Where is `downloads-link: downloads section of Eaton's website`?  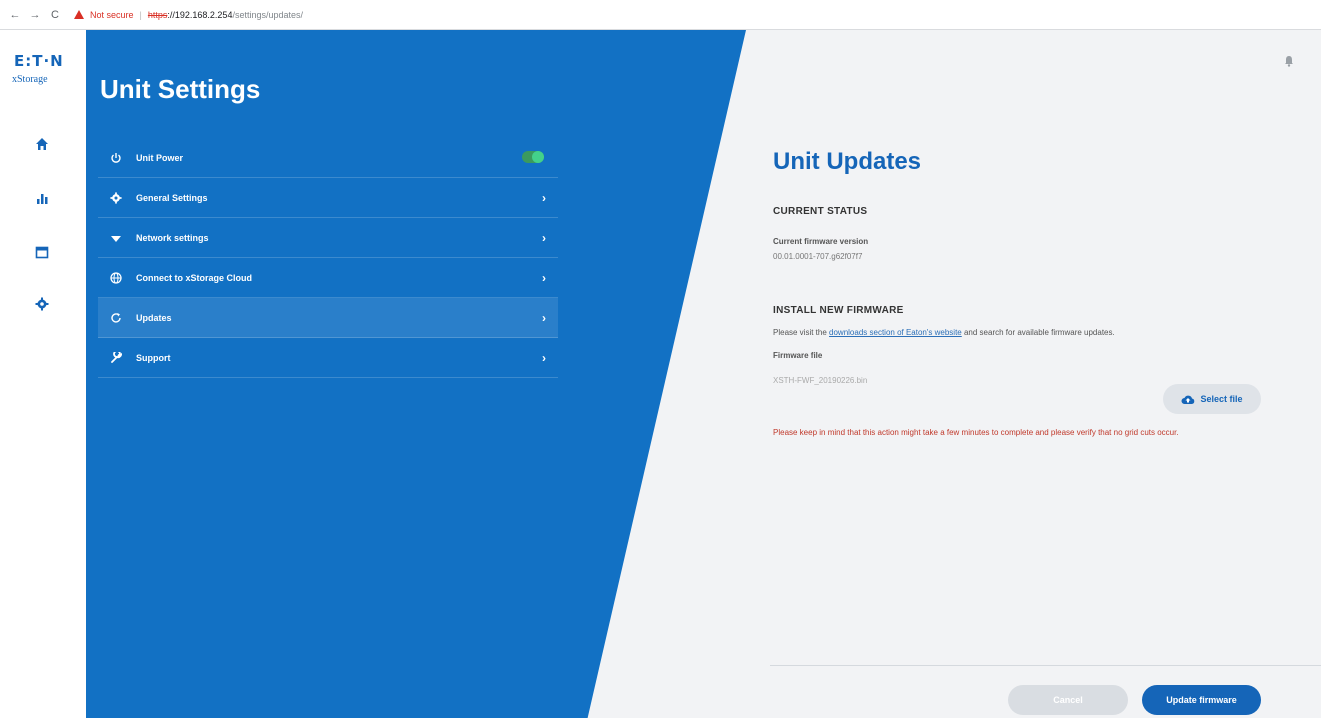 downloads-link: downloads section of Eaton's website is located at coordinates (895, 332).